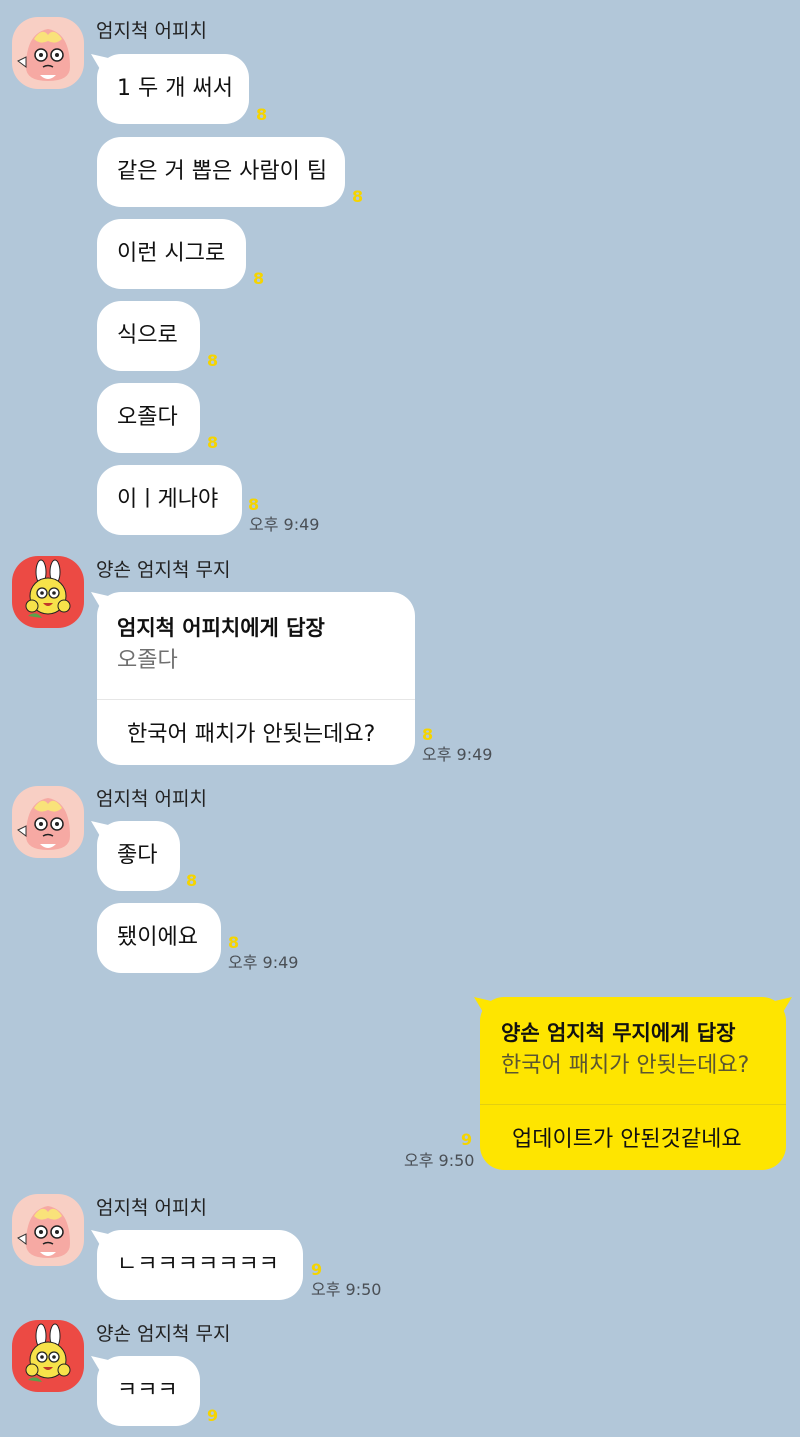 Image resolution: width=800 pixels, height=1437 pixels. What do you see at coordinates (618, 1033) in the screenshot?
I see `reply-title: 양손 엄지척 무지에게 답장` at bounding box center [618, 1033].